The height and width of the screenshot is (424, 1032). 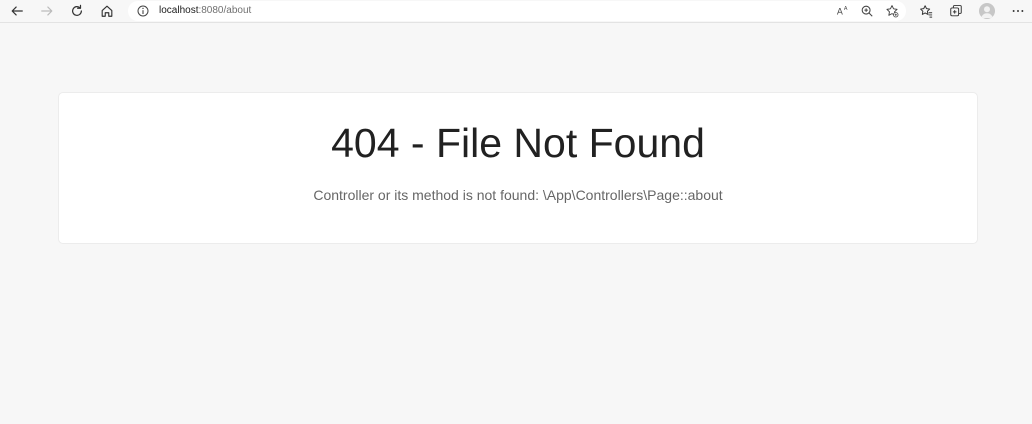 I want to click on person-icon, so click(x=987, y=12).